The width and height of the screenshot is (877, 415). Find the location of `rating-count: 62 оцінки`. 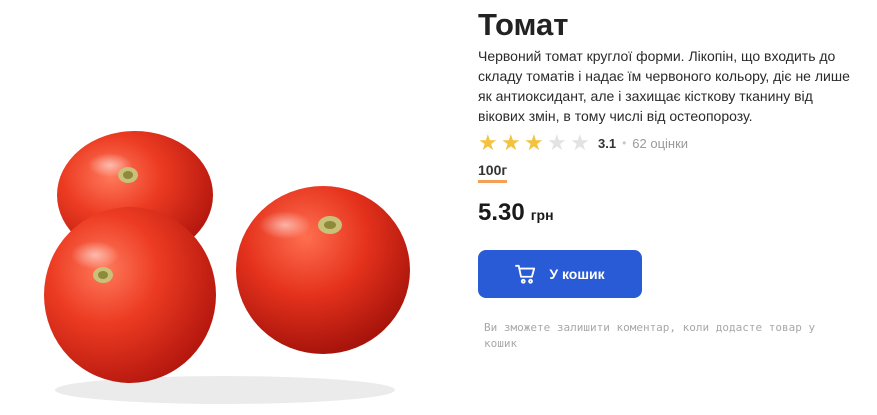

rating-count: 62 оцінки is located at coordinates (660, 143).